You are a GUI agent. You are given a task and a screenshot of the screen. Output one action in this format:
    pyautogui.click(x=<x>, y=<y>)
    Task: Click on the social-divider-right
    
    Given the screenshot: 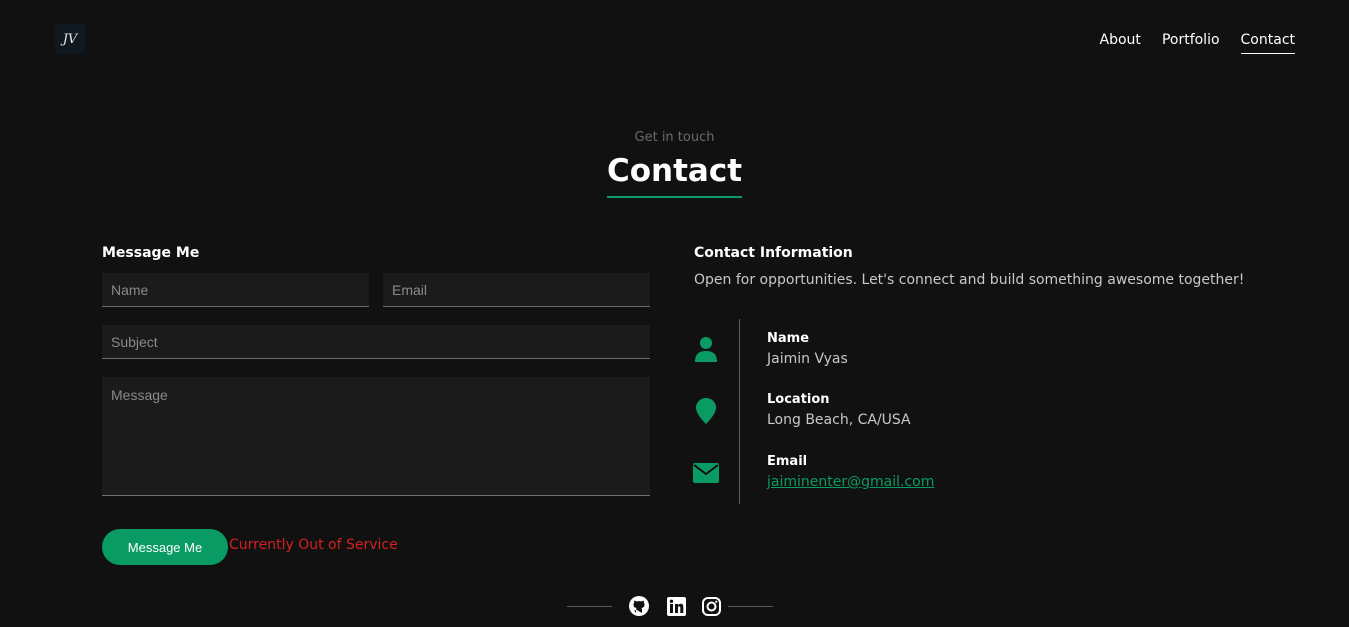 What is the action you would take?
    pyautogui.click(x=750, y=606)
    